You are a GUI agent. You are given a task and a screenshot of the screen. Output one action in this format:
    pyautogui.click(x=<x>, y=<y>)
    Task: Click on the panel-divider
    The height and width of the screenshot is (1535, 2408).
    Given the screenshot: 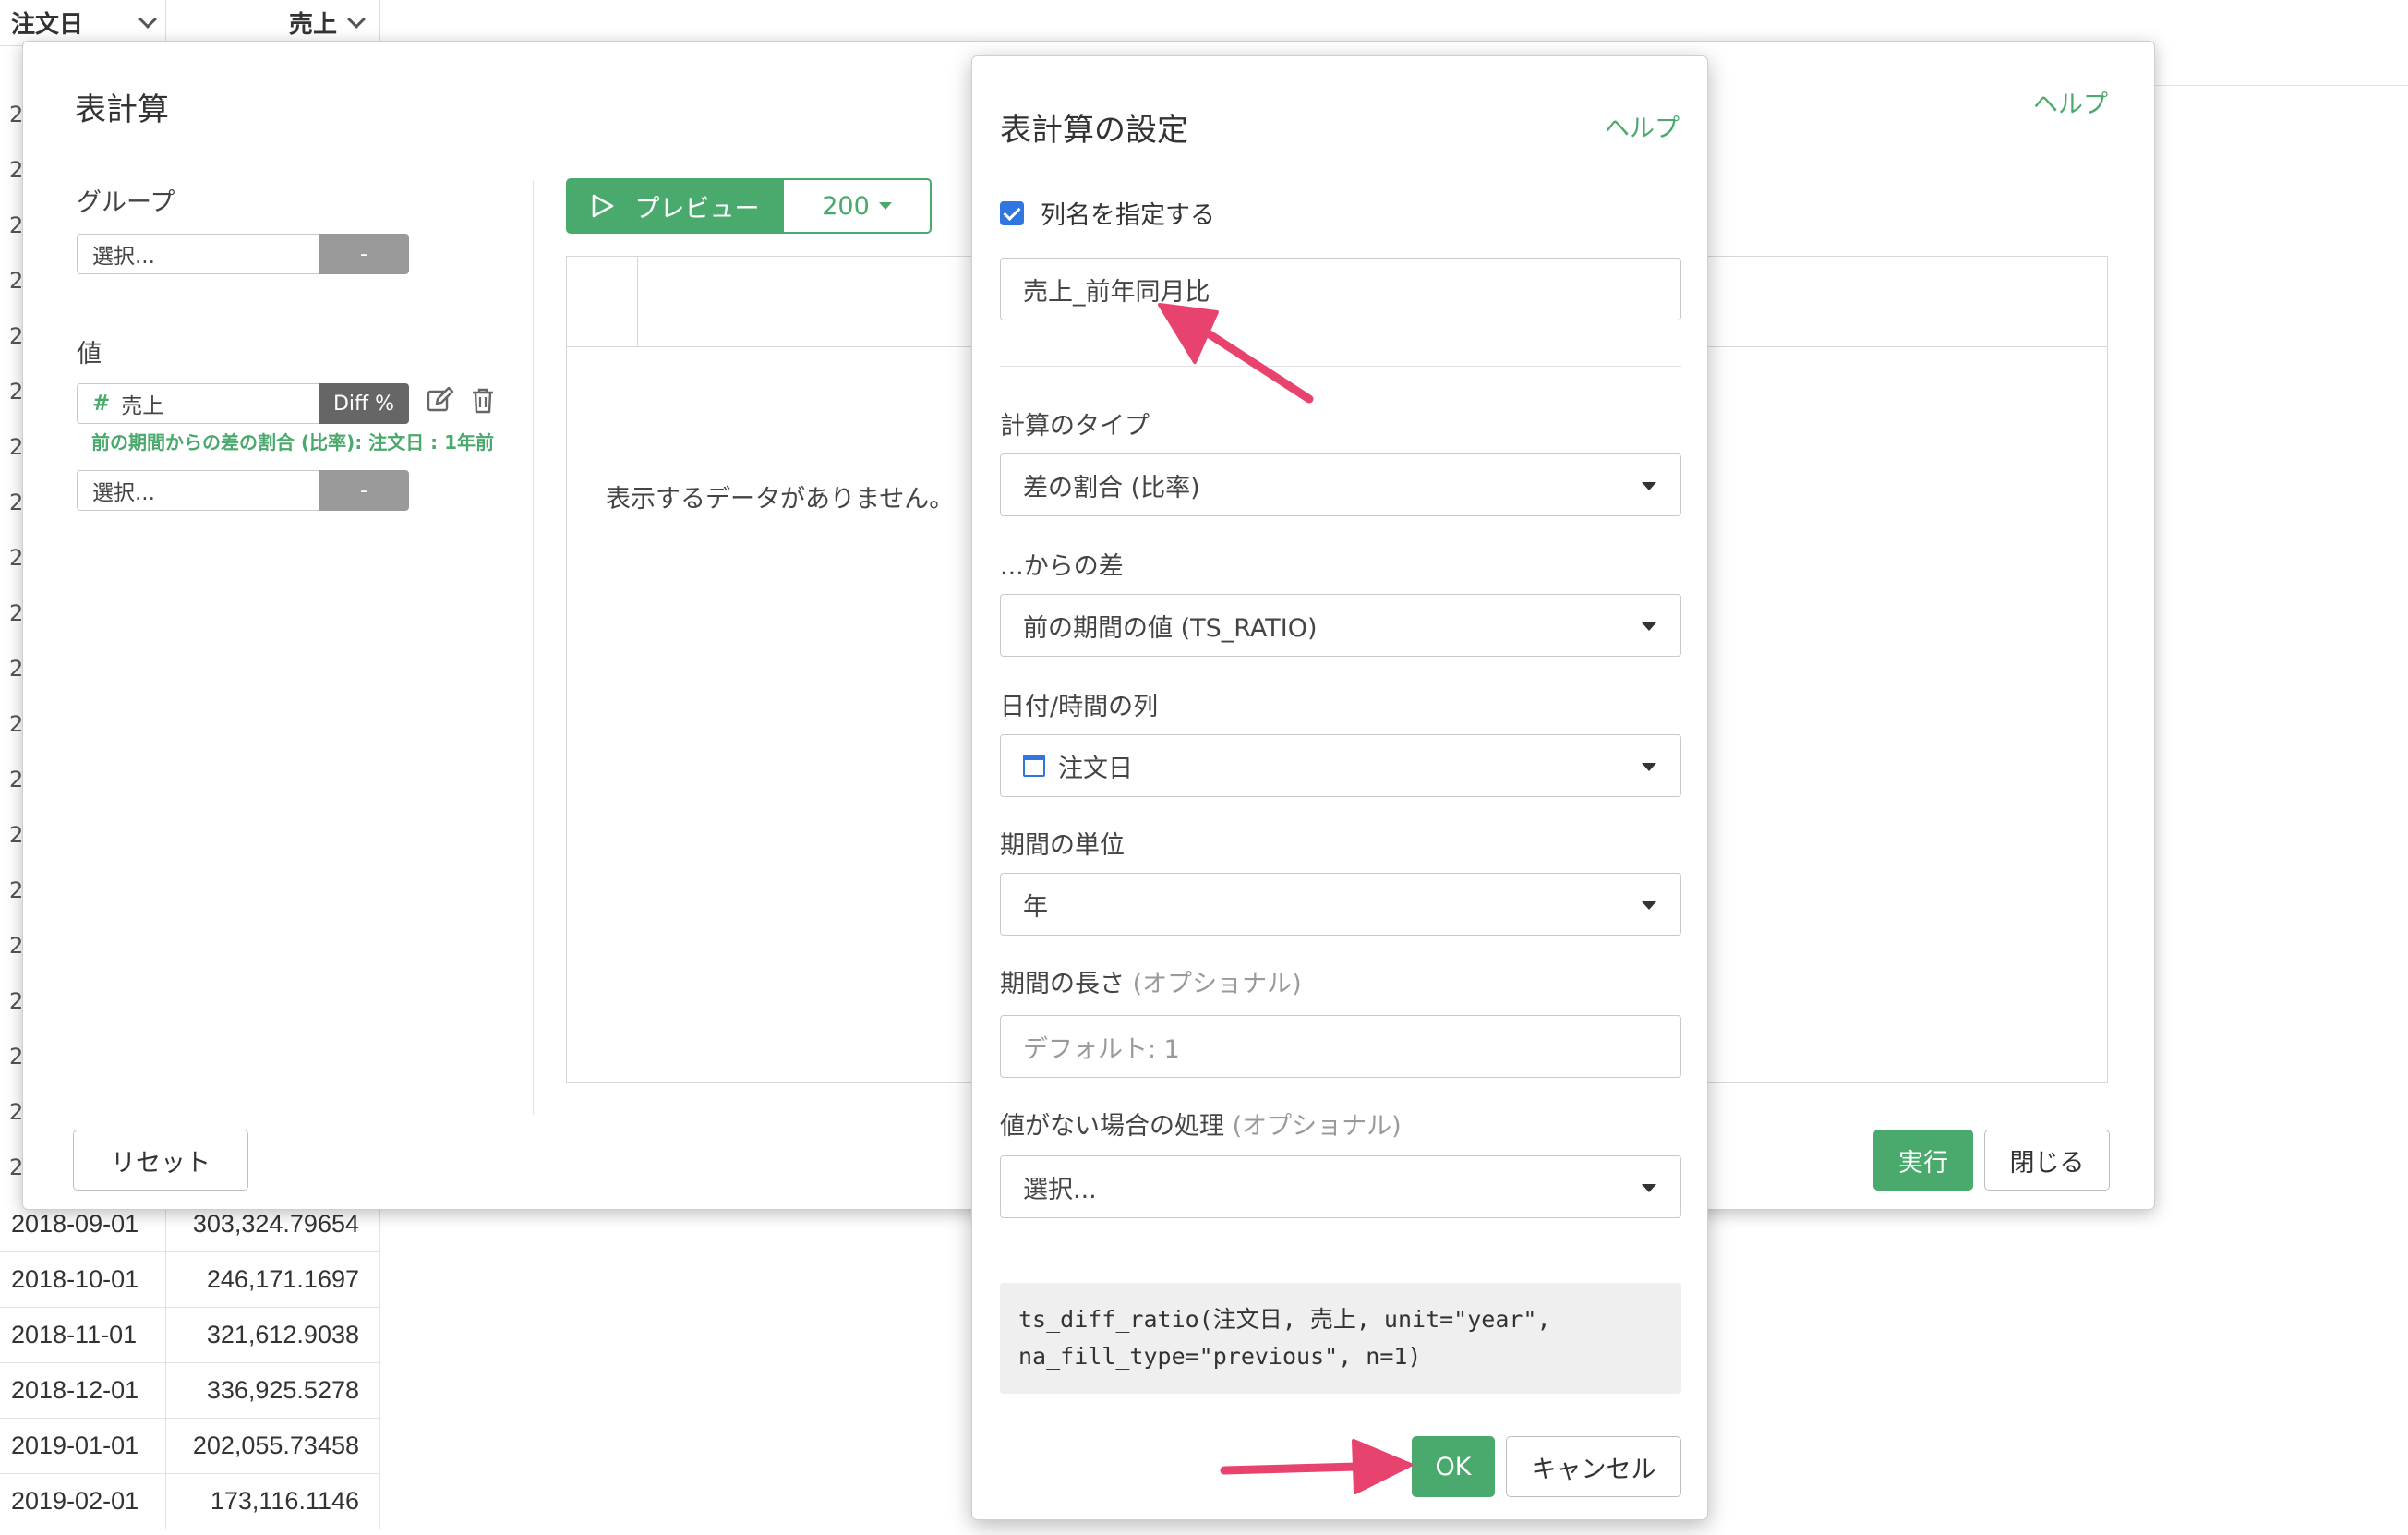 What is the action you would take?
    pyautogui.click(x=533, y=647)
    